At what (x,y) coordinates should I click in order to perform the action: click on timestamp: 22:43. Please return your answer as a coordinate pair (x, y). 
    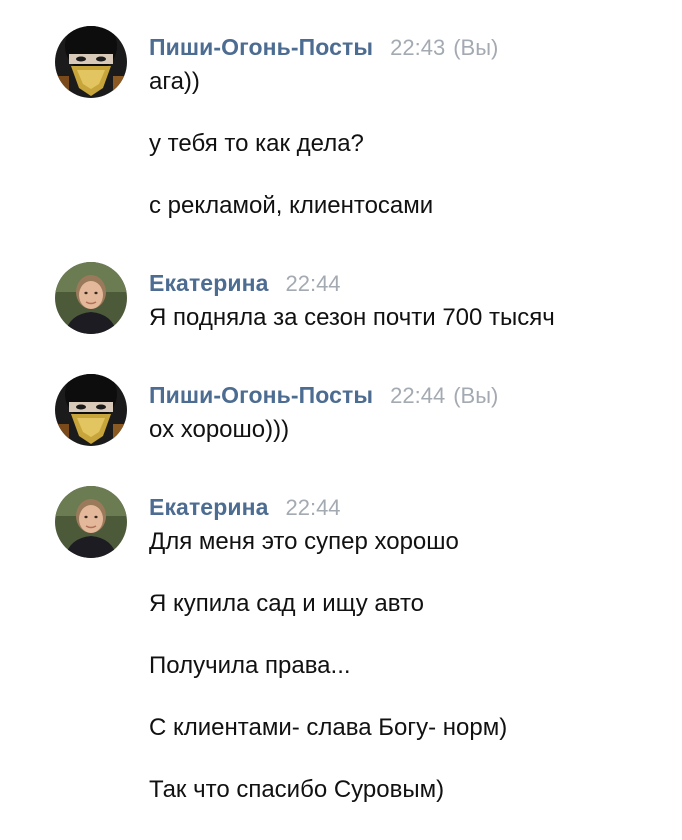
    Looking at the image, I should click on (417, 48).